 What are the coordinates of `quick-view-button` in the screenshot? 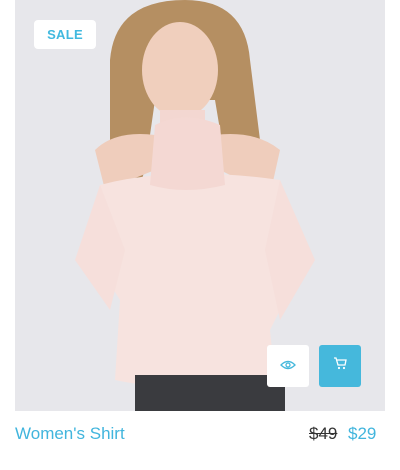 It's located at (288, 366).